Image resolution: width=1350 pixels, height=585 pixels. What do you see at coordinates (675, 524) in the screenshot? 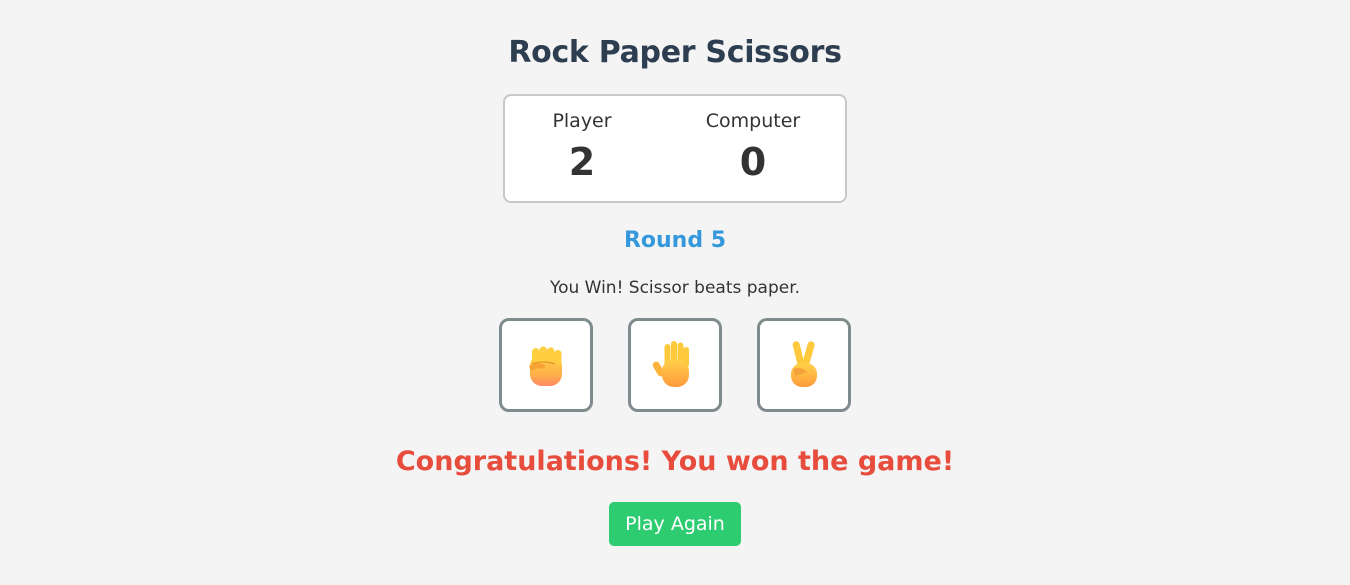
I see `play-again-button: Play Again` at bounding box center [675, 524].